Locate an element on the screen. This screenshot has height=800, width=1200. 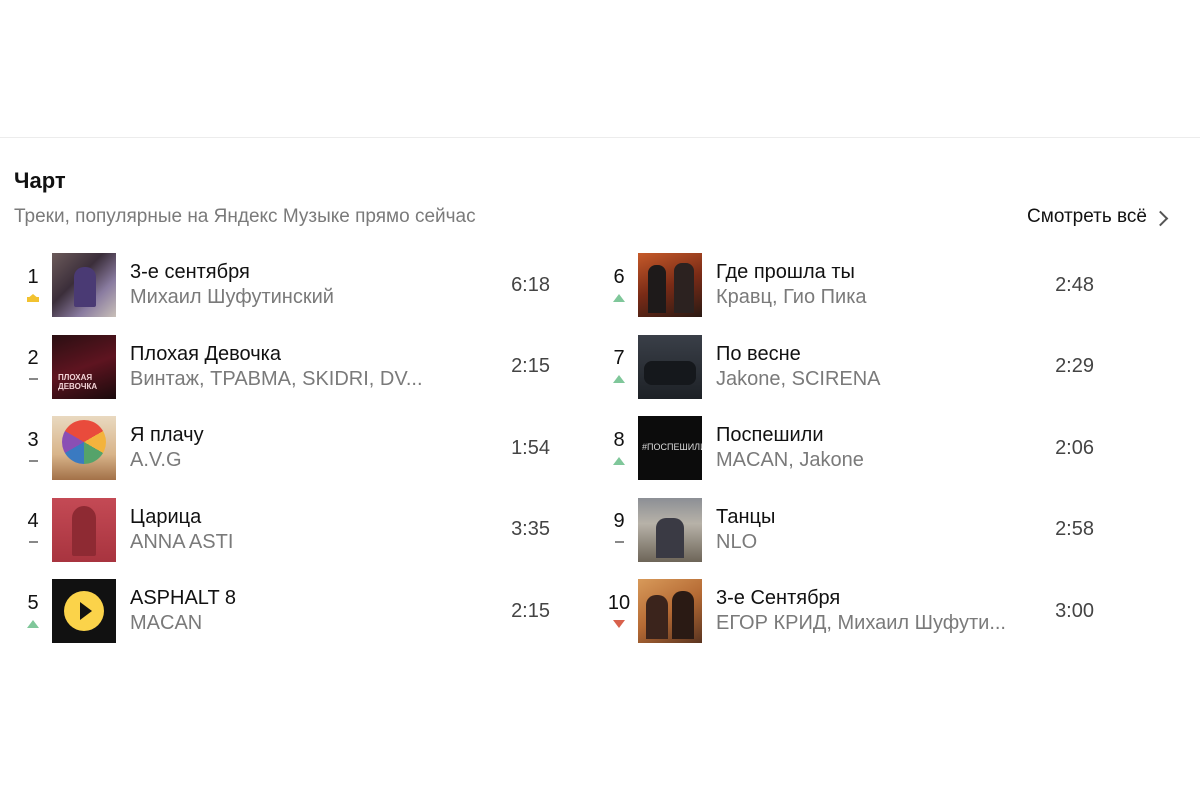
track-title: ASPHALT 8 is located at coordinates (300, 598).